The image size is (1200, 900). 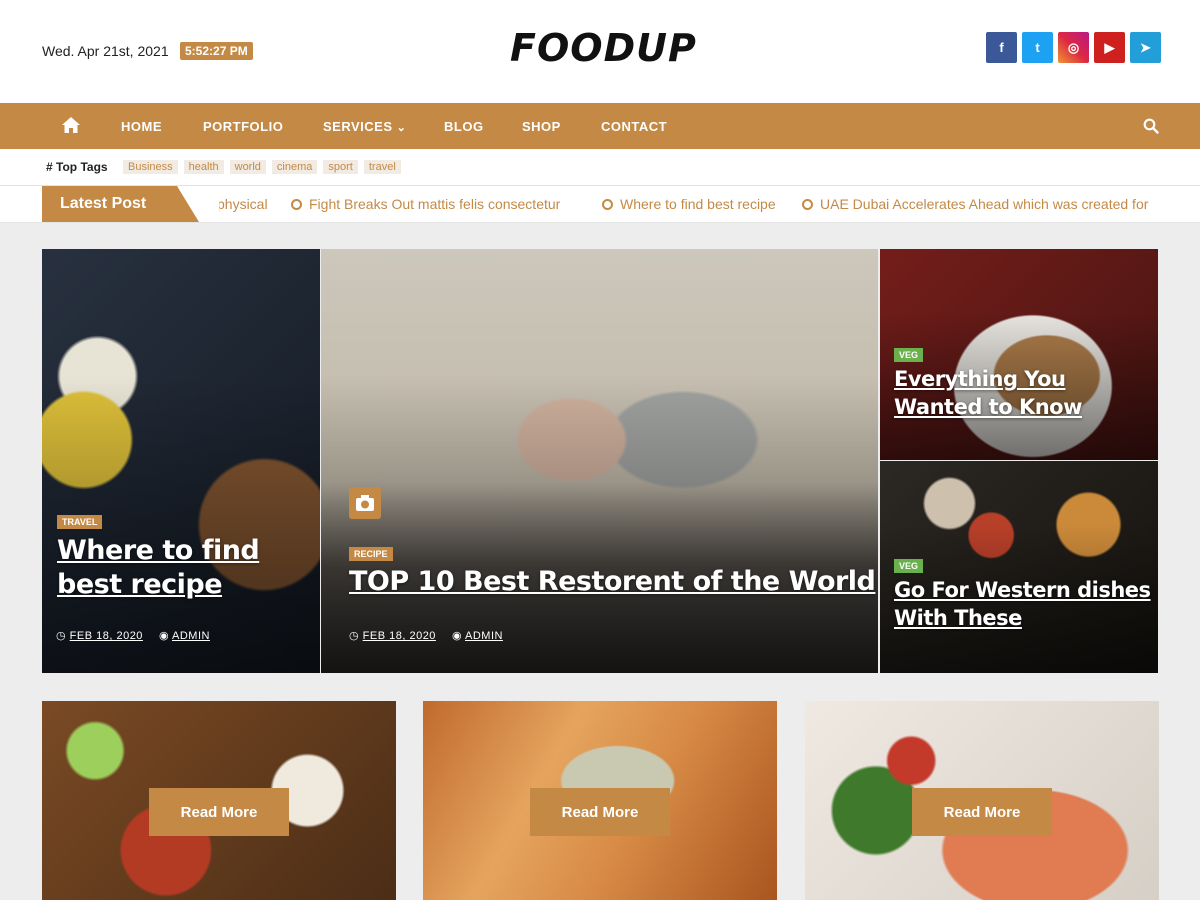 I want to click on instagram-icon: ◎, so click(x=1073, y=47).